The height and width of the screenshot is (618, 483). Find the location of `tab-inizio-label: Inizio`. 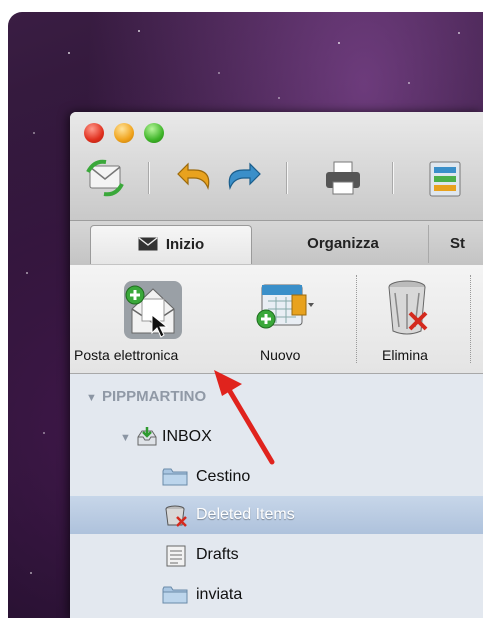

tab-inizio-label: Inizio is located at coordinates (185, 244).